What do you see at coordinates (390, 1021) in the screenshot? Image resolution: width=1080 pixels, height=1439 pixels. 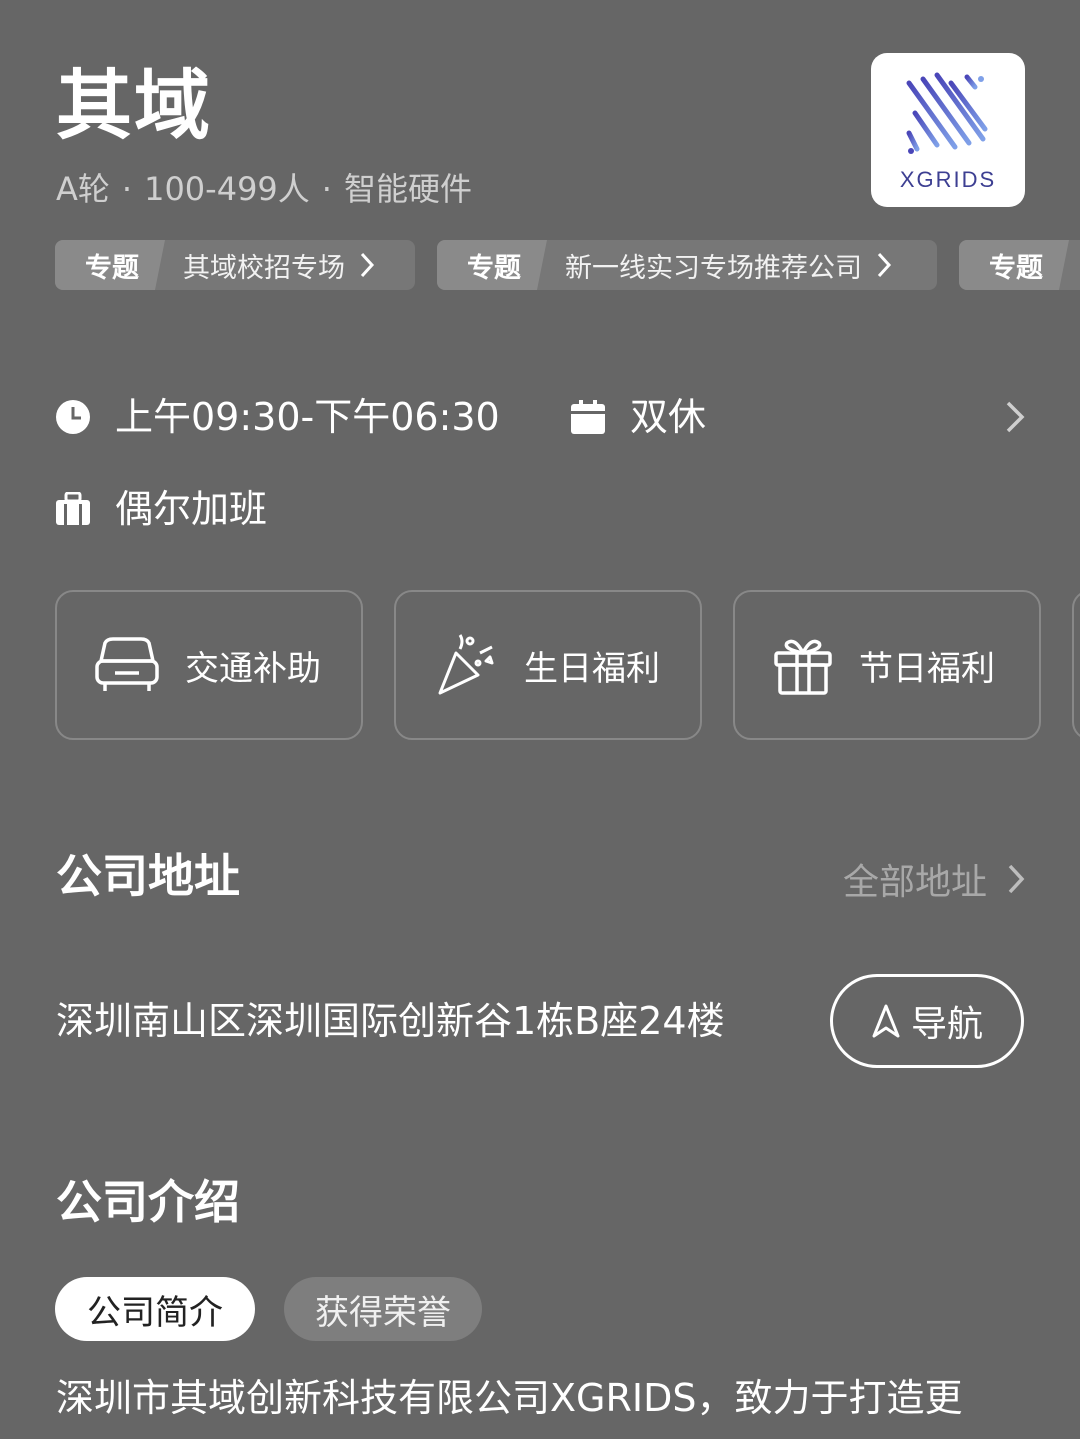 I see `company-address: 深圳南山区深圳国际创新谷1栋B座24楼` at bounding box center [390, 1021].